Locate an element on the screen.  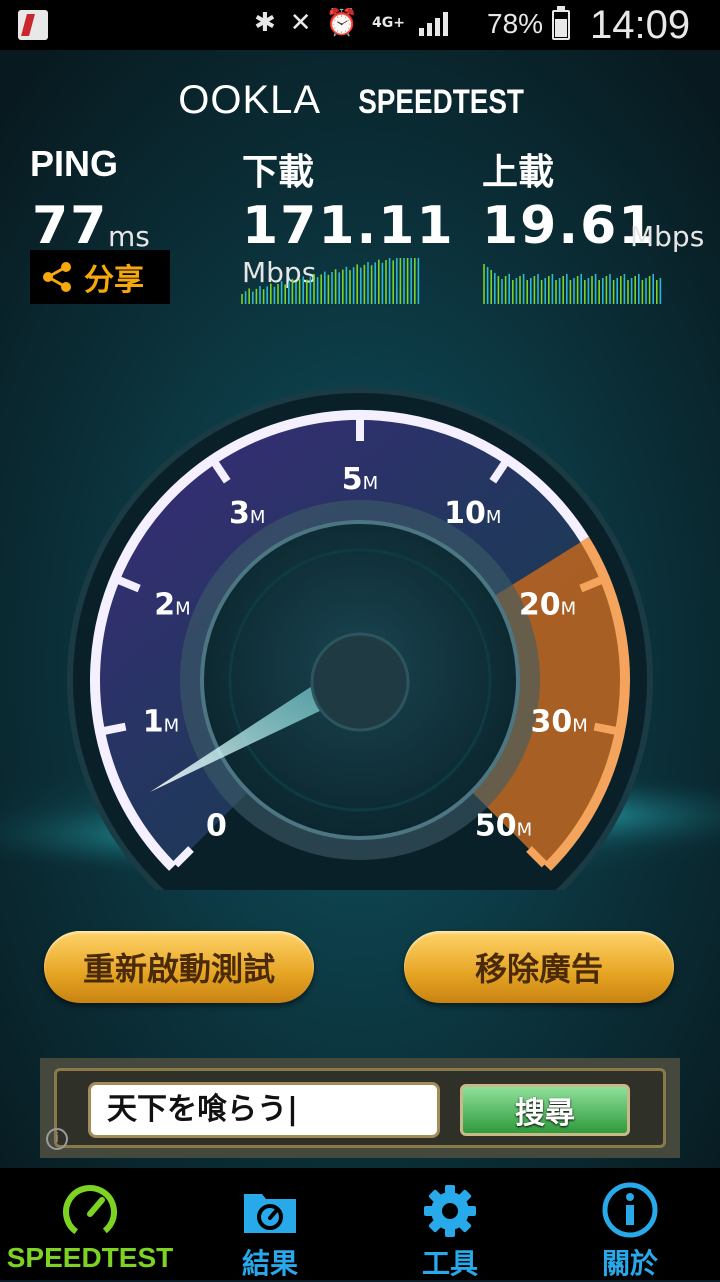
bluetooth-icon: ✱ is located at coordinates (265, 23).